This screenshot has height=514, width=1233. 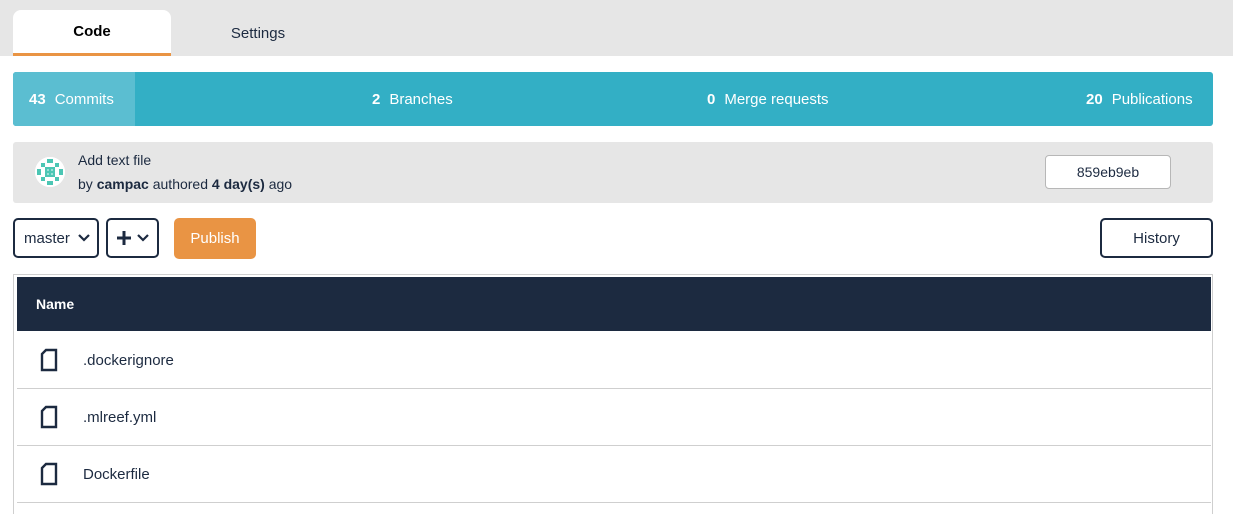 What do you see at coordinates (123, 184) in the screenshot?
I see `commit-author: campac` at bounding box center [123, 184].